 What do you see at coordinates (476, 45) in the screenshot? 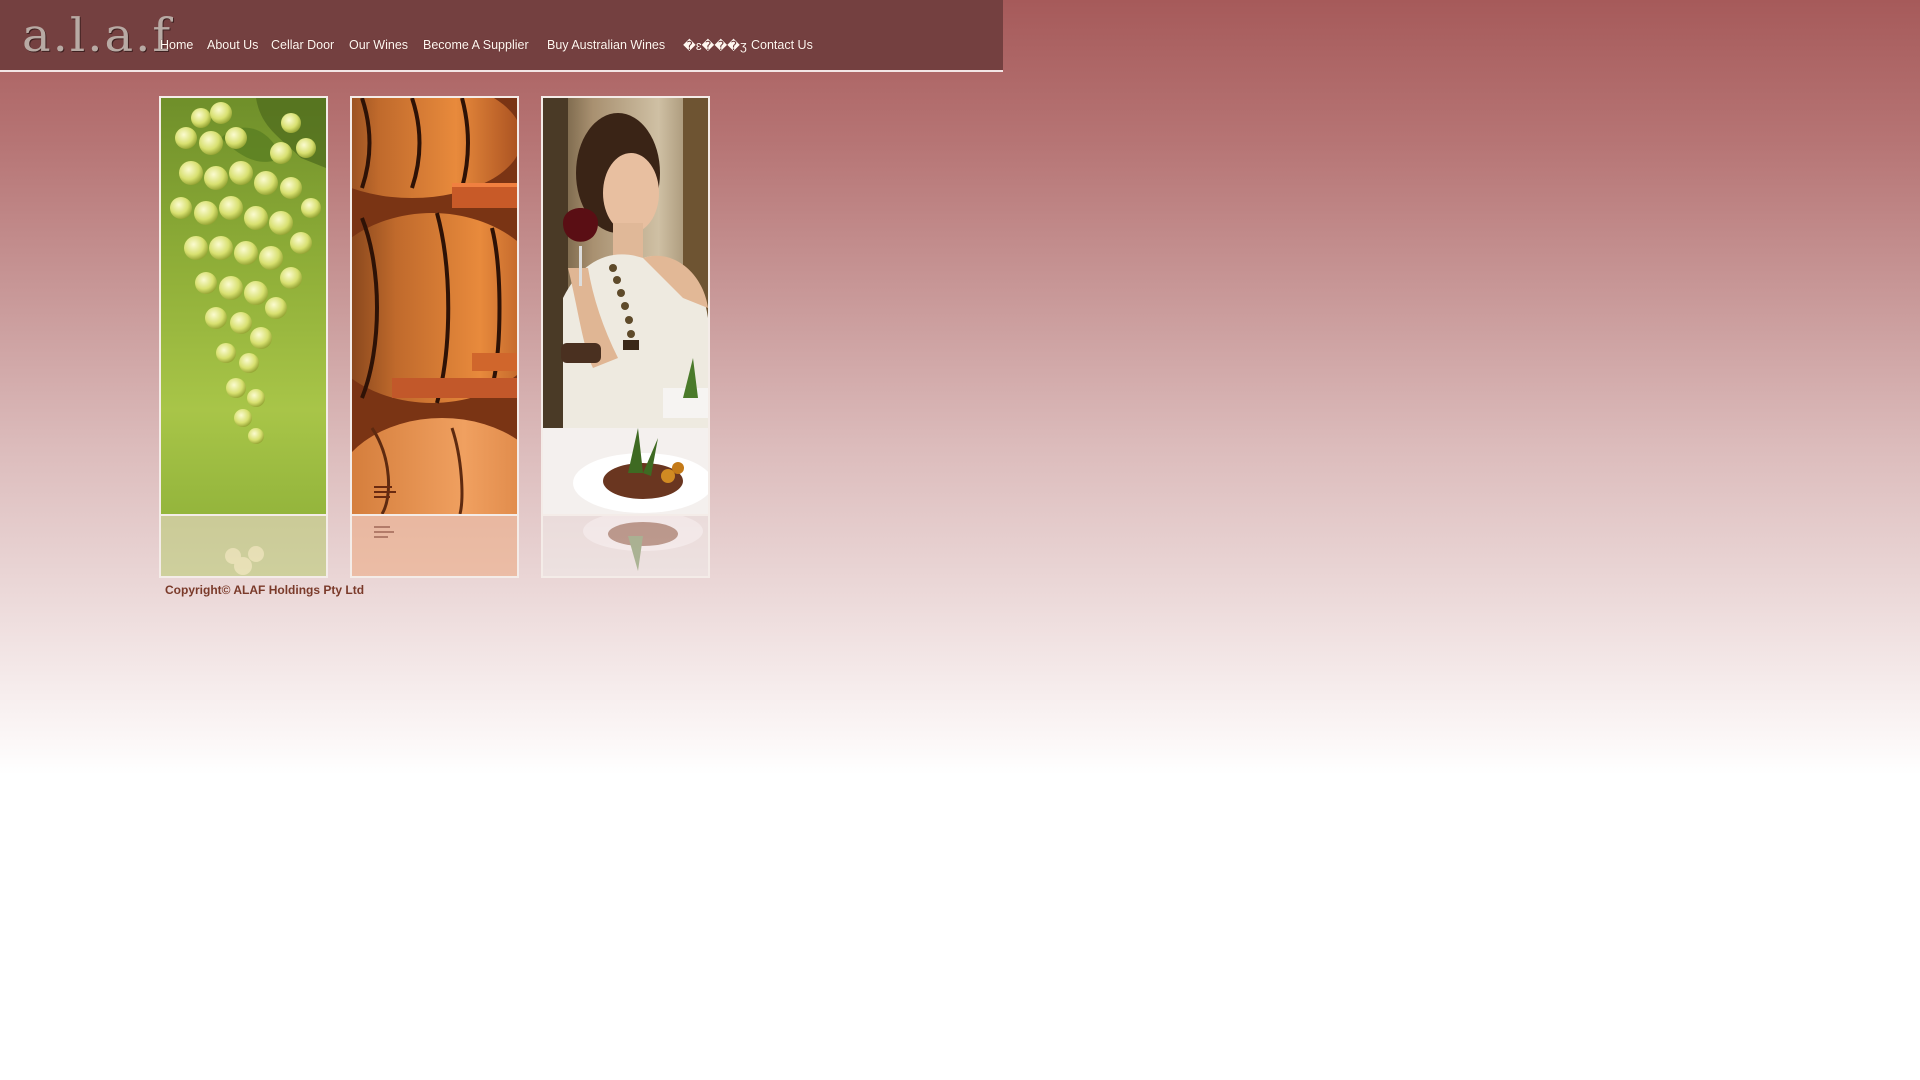
I see `nav-become-a-supplier: Become A Supplier` at bounding box center [476, 45].